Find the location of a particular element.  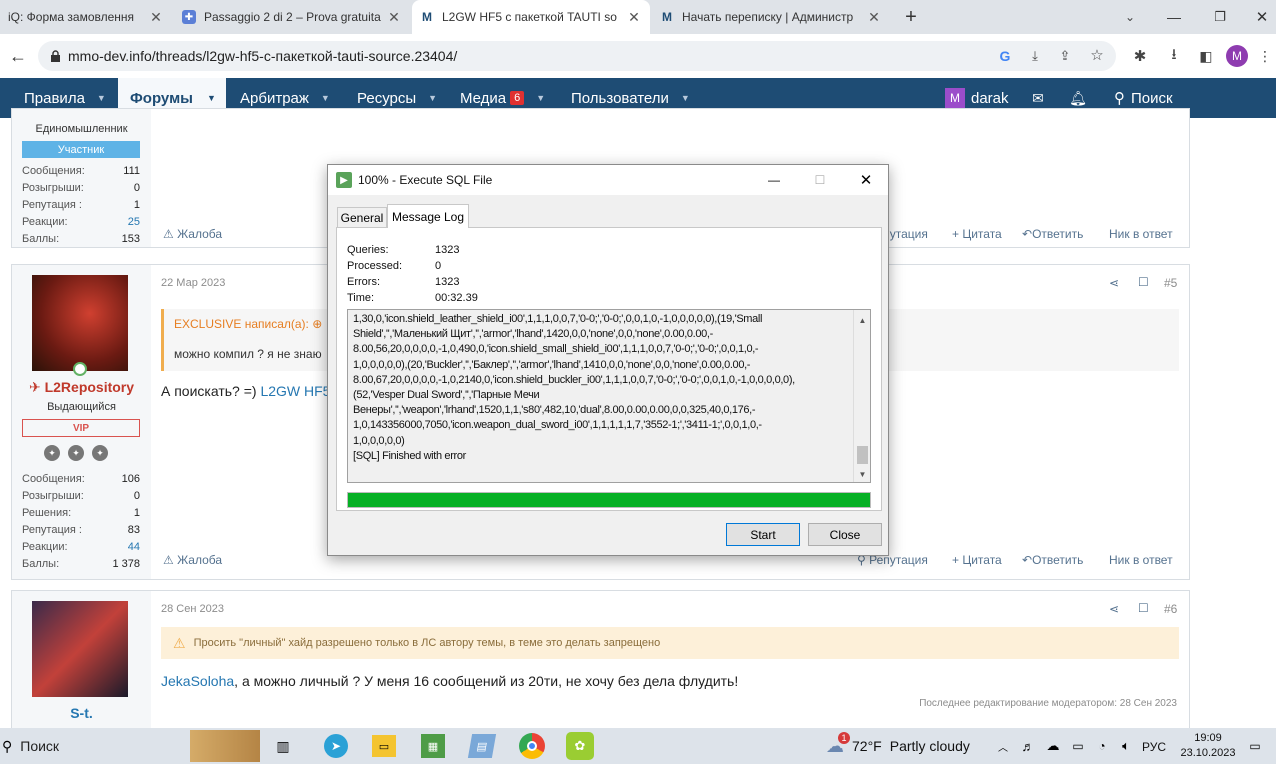

browser-tab-3: M L2GW HF5 с пакеткой TAUTI so ✕ is located at coordinates (531, 17).